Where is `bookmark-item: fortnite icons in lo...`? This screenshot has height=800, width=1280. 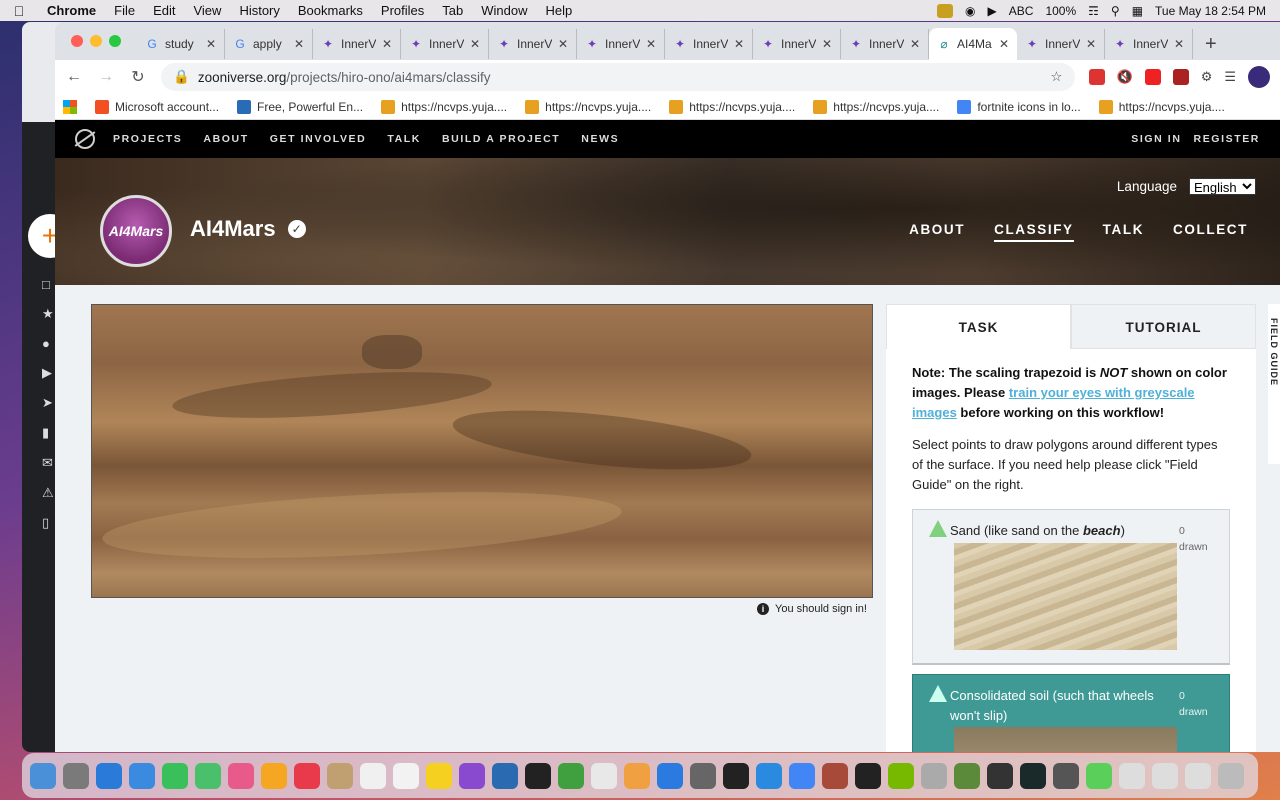 bookmark-item: fortnite icons in lo... is located at coordinates (1019, 106).